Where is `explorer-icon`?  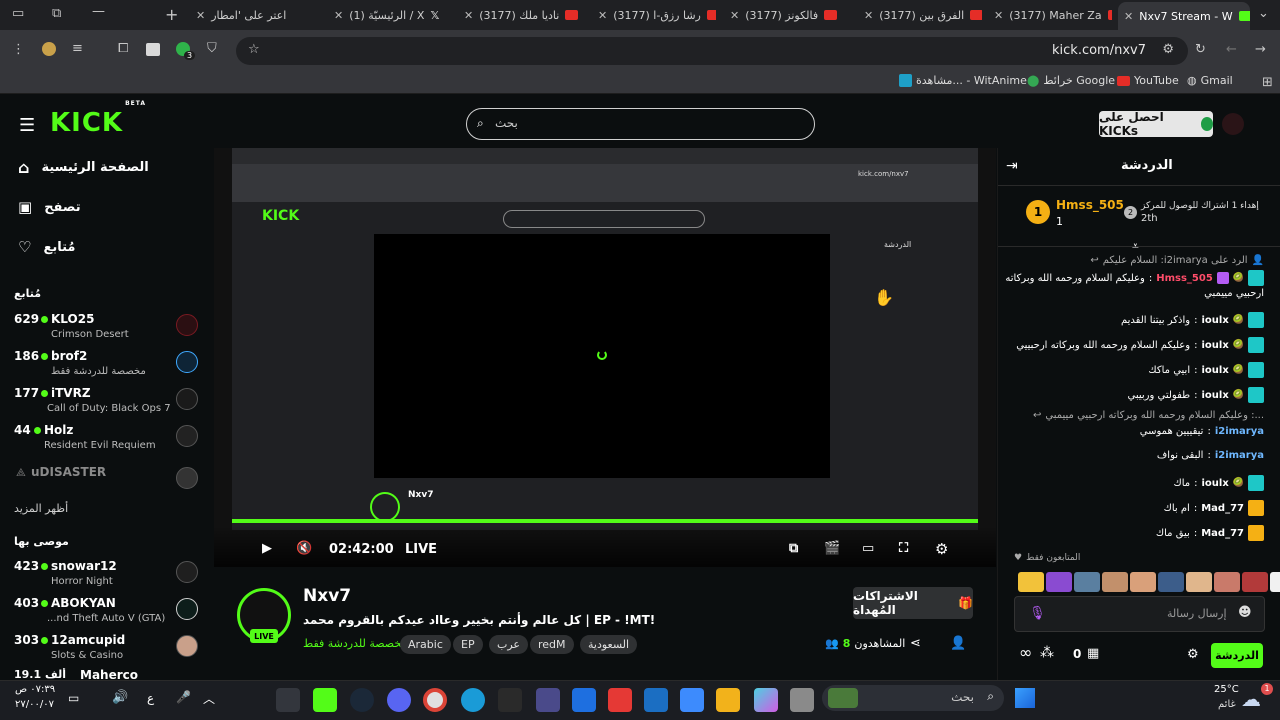 explorer-icon is located at coordinates (728, 700).